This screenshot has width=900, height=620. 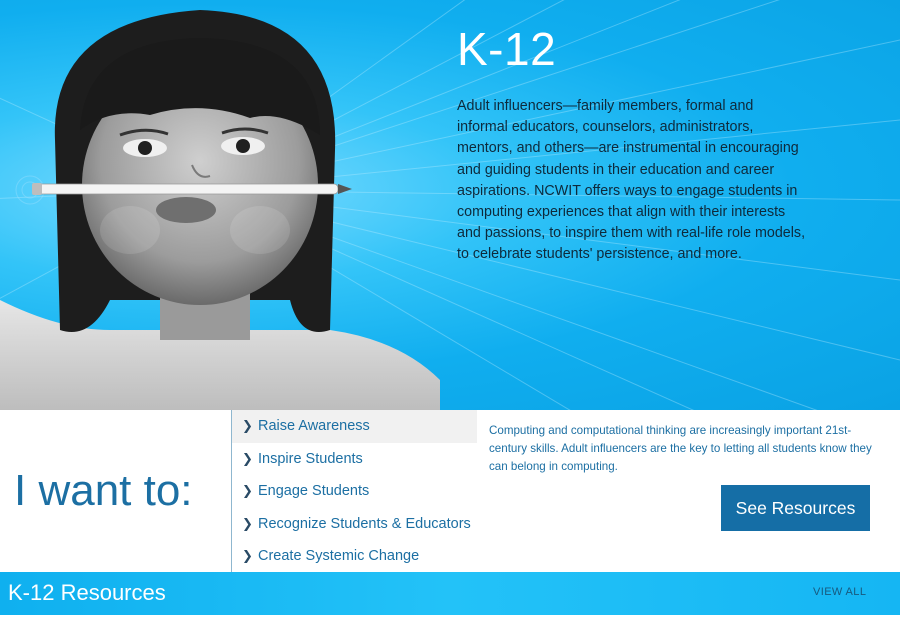 What do you see at coordinates (339, 556) in the screenshot?
I see `goal-item-label: Create Systemic Change` at bounding box center [339, 556].